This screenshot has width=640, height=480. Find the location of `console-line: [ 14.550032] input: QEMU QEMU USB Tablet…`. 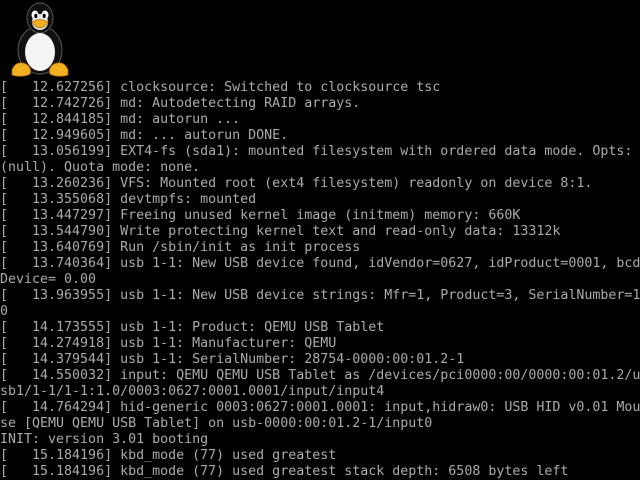

console-line: [ 14.550032] input: QEMU QEMU USB Tablet… is located at coordinates (320, 375).